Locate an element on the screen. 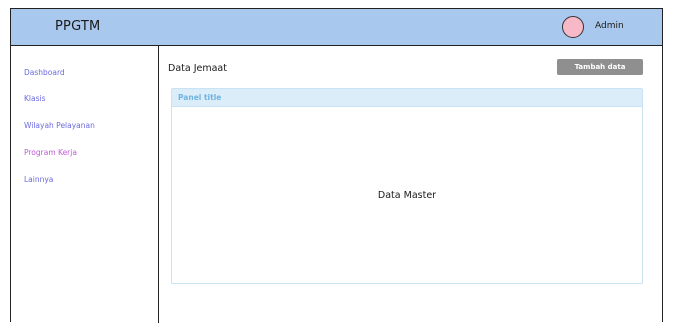 The height and width of the screenshot is (323, 673). panel-body-text: Data Master is located at coordinates (407, 195).